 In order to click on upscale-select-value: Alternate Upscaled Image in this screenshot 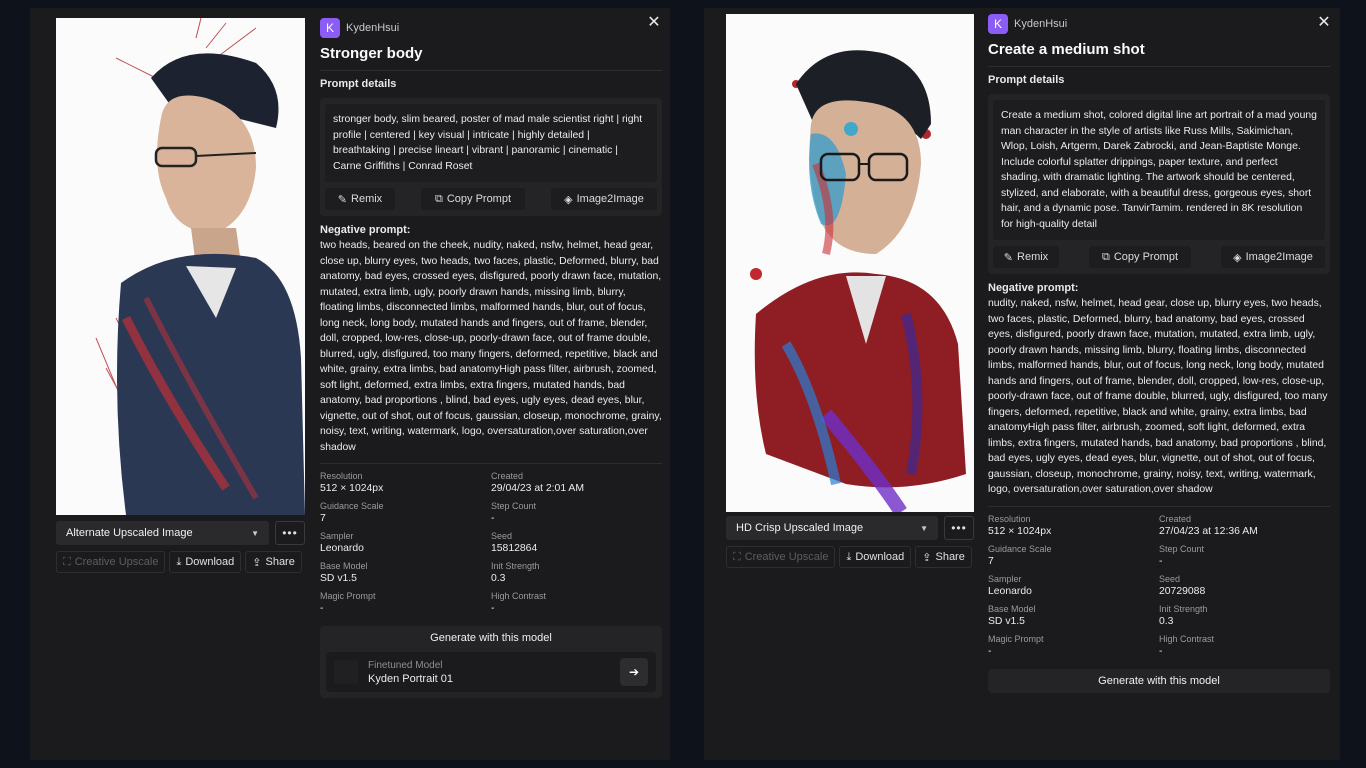, I will do `click(129, 533)`.